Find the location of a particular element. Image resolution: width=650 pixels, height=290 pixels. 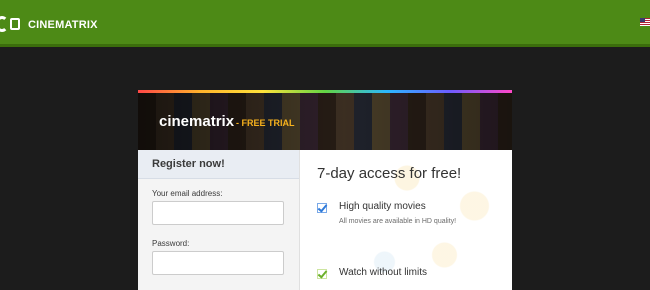

brand-link: CINEMATRIX is located at coordinates (49, 25).